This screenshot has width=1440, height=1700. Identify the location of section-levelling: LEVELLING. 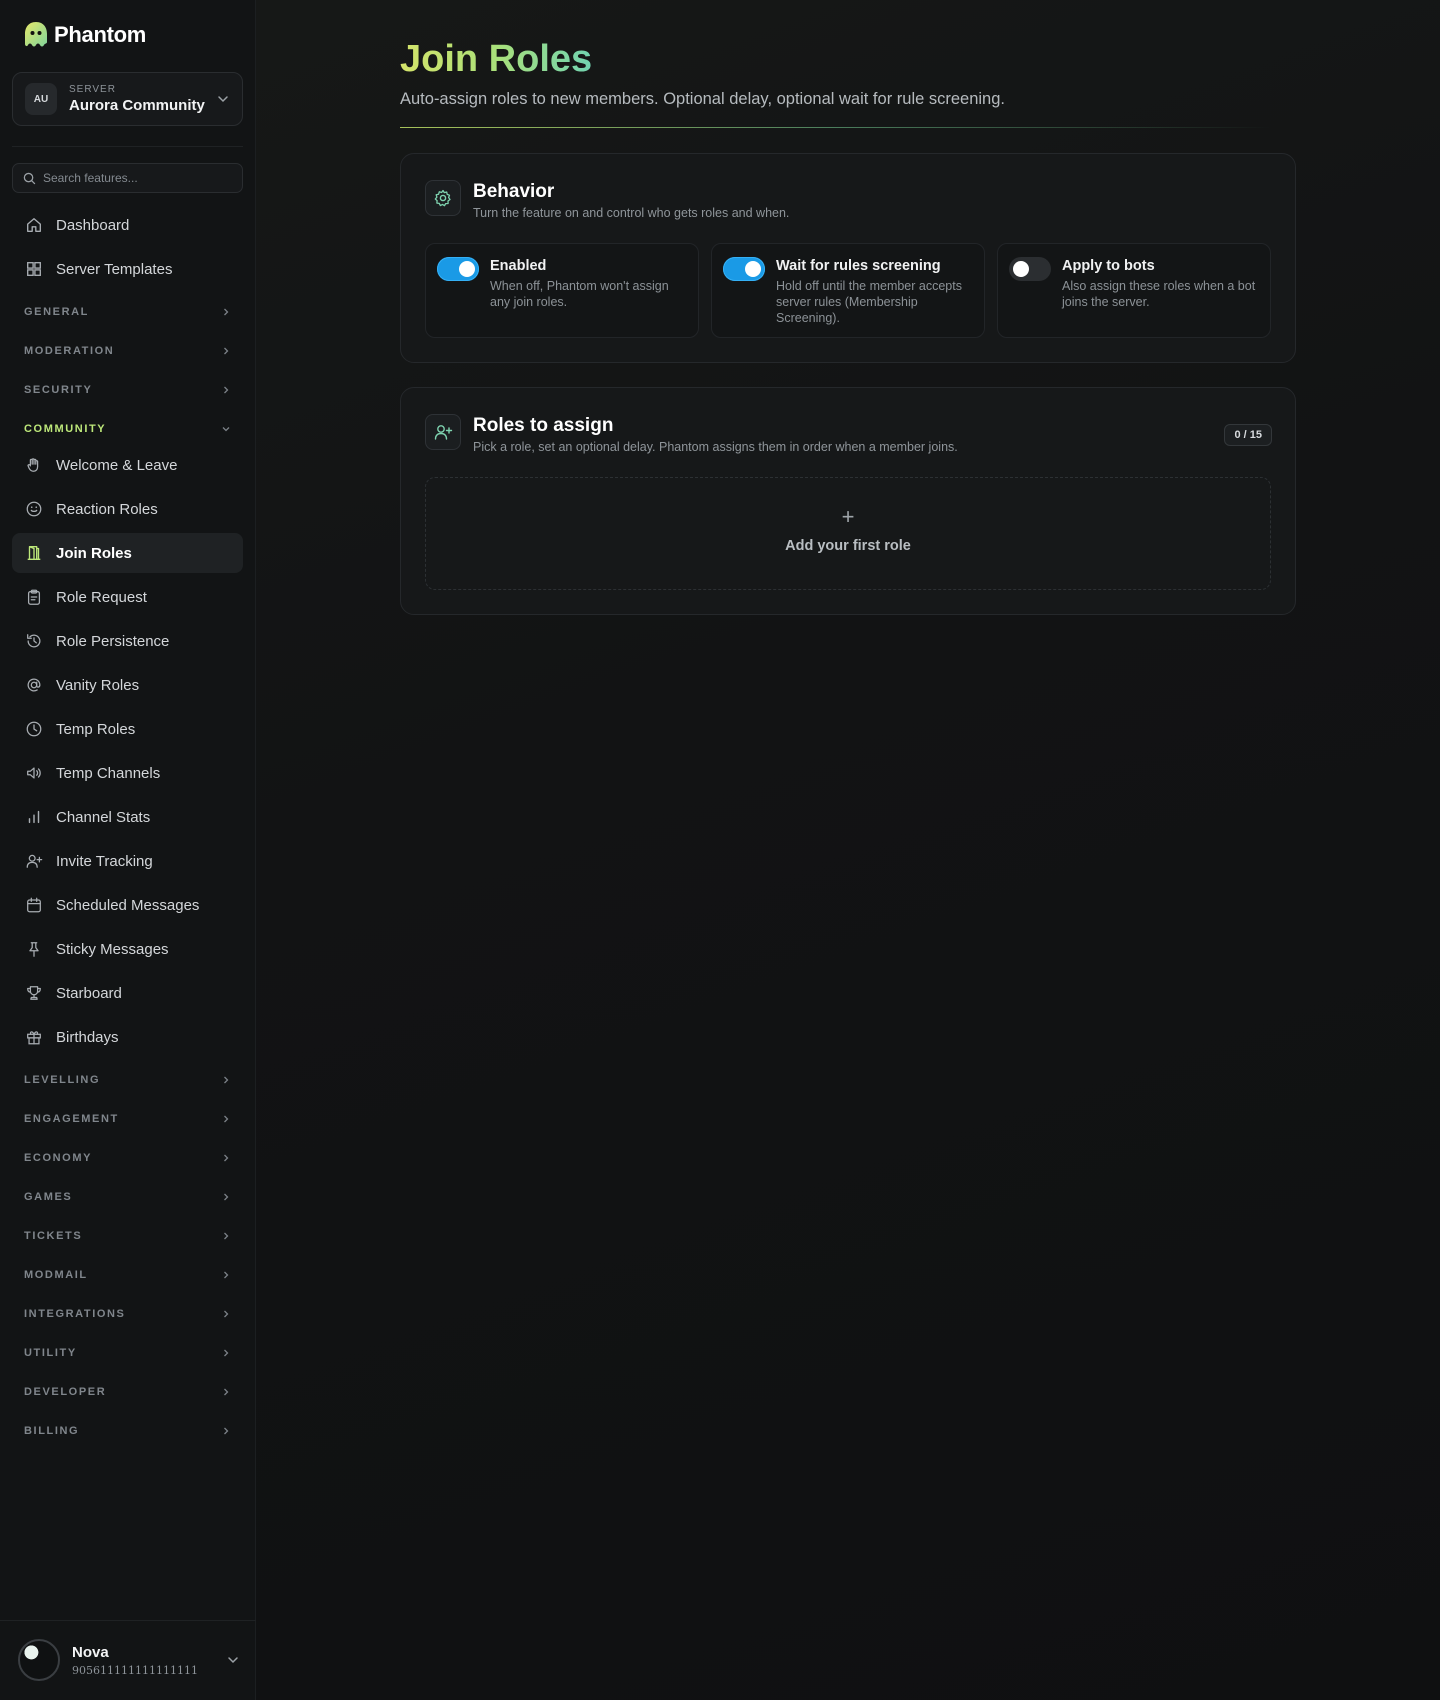
(127, 1080).